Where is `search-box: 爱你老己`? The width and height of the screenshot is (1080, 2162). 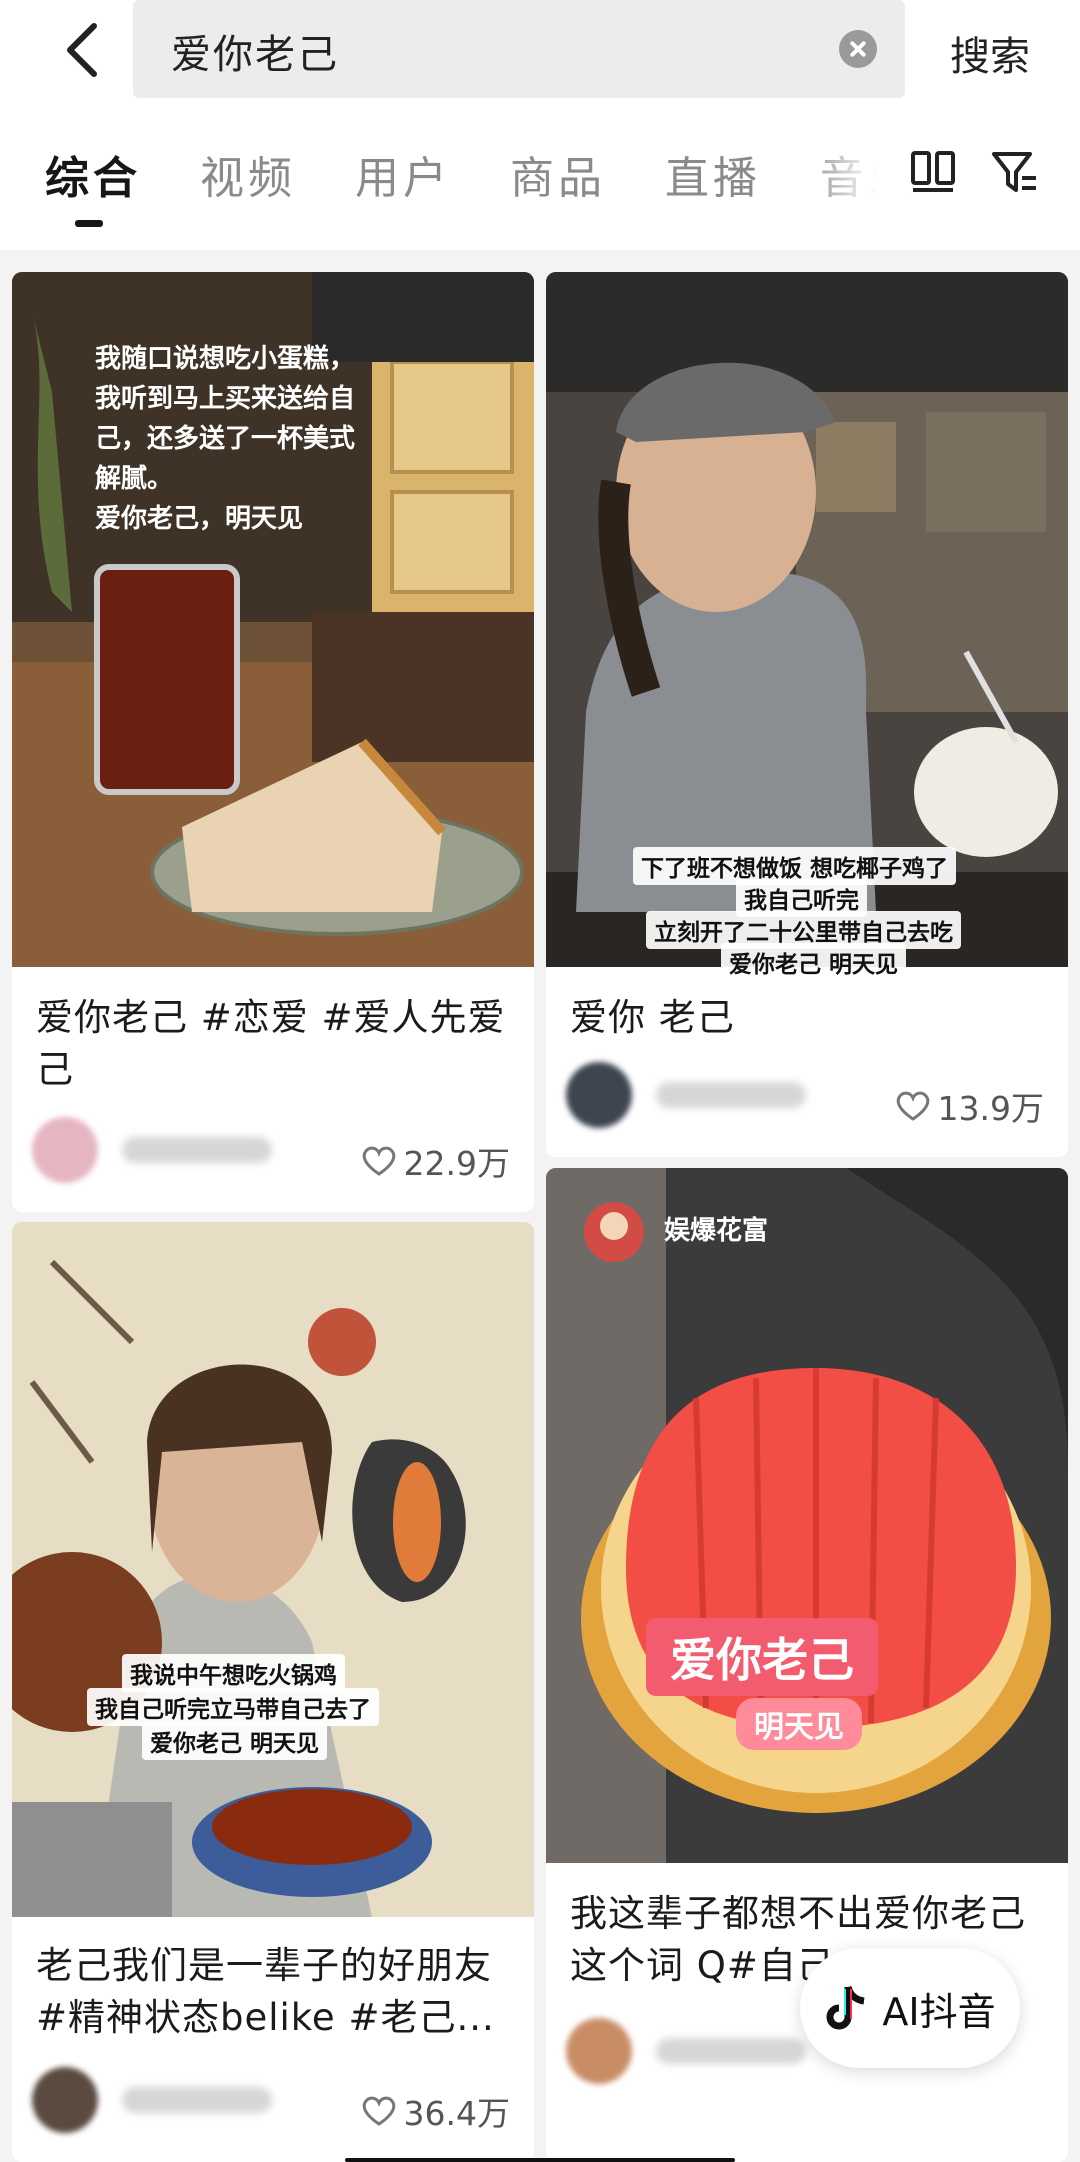 search-box: 爱你老己 is located at coordinates (519, 49).